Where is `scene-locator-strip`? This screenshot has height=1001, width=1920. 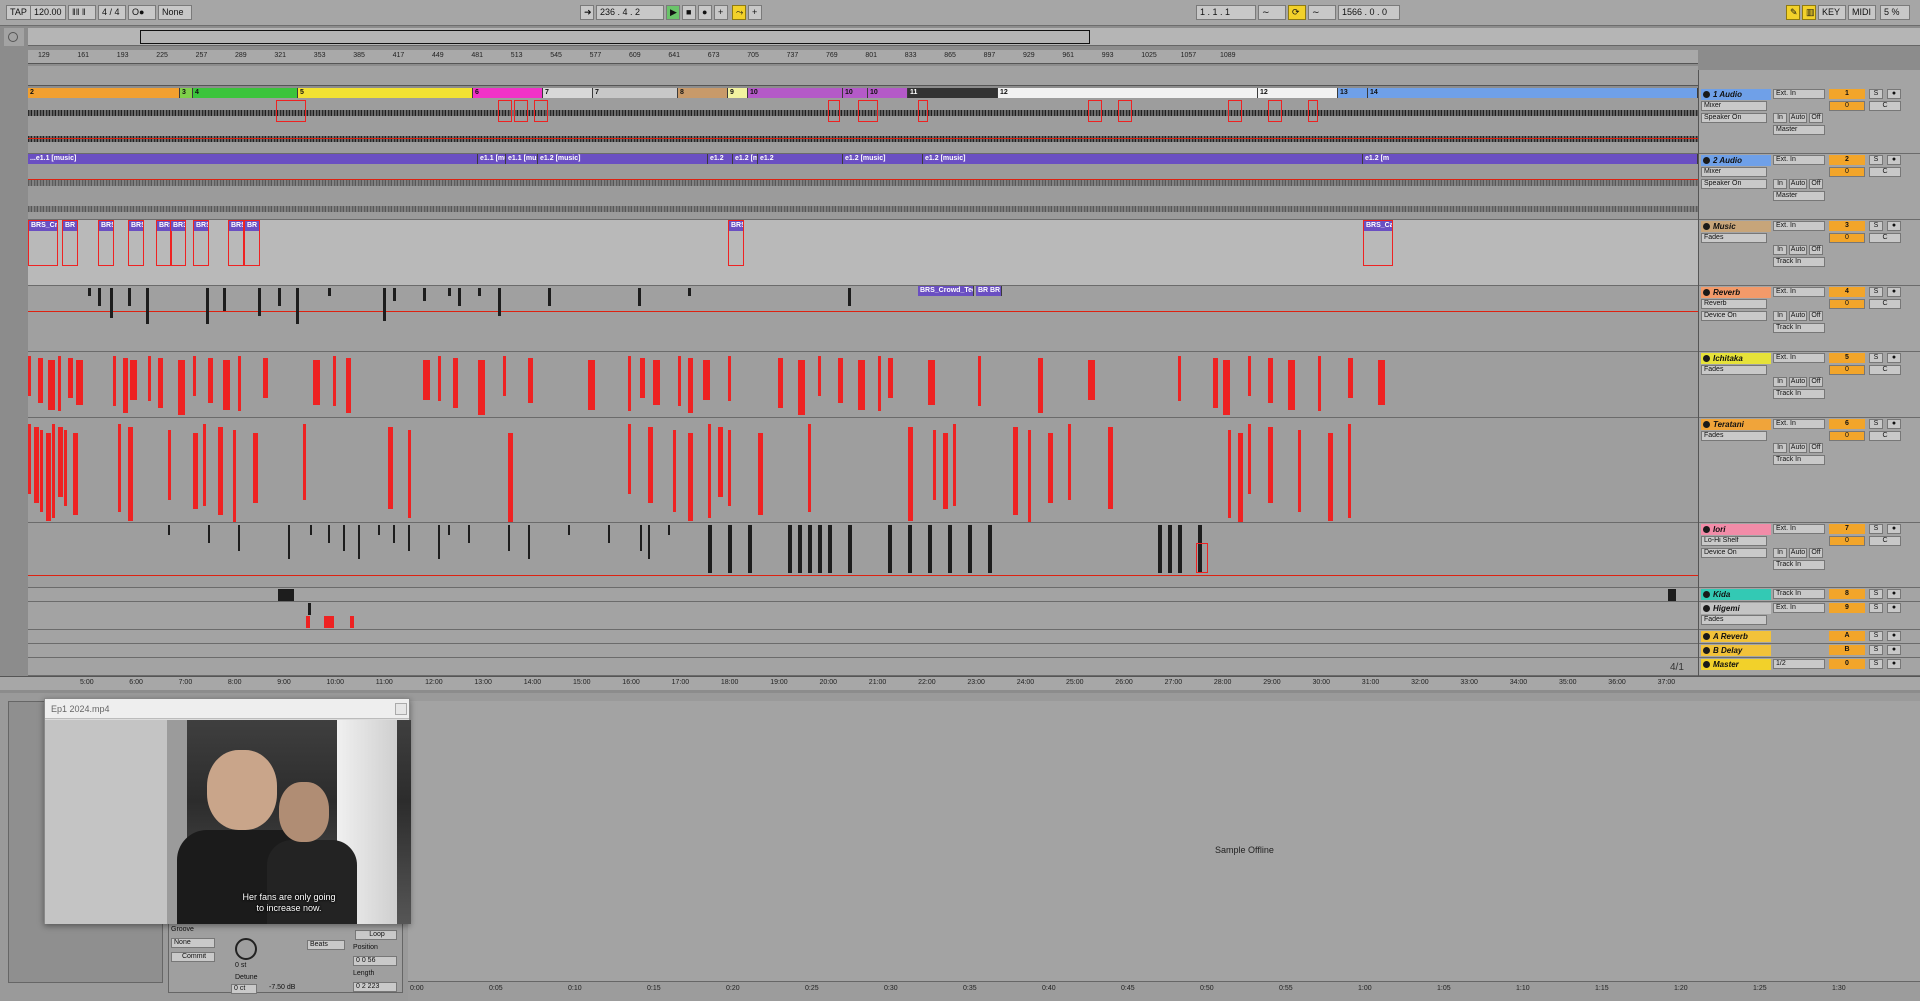
scene-locator-strip is located at coordinates (863, 76).